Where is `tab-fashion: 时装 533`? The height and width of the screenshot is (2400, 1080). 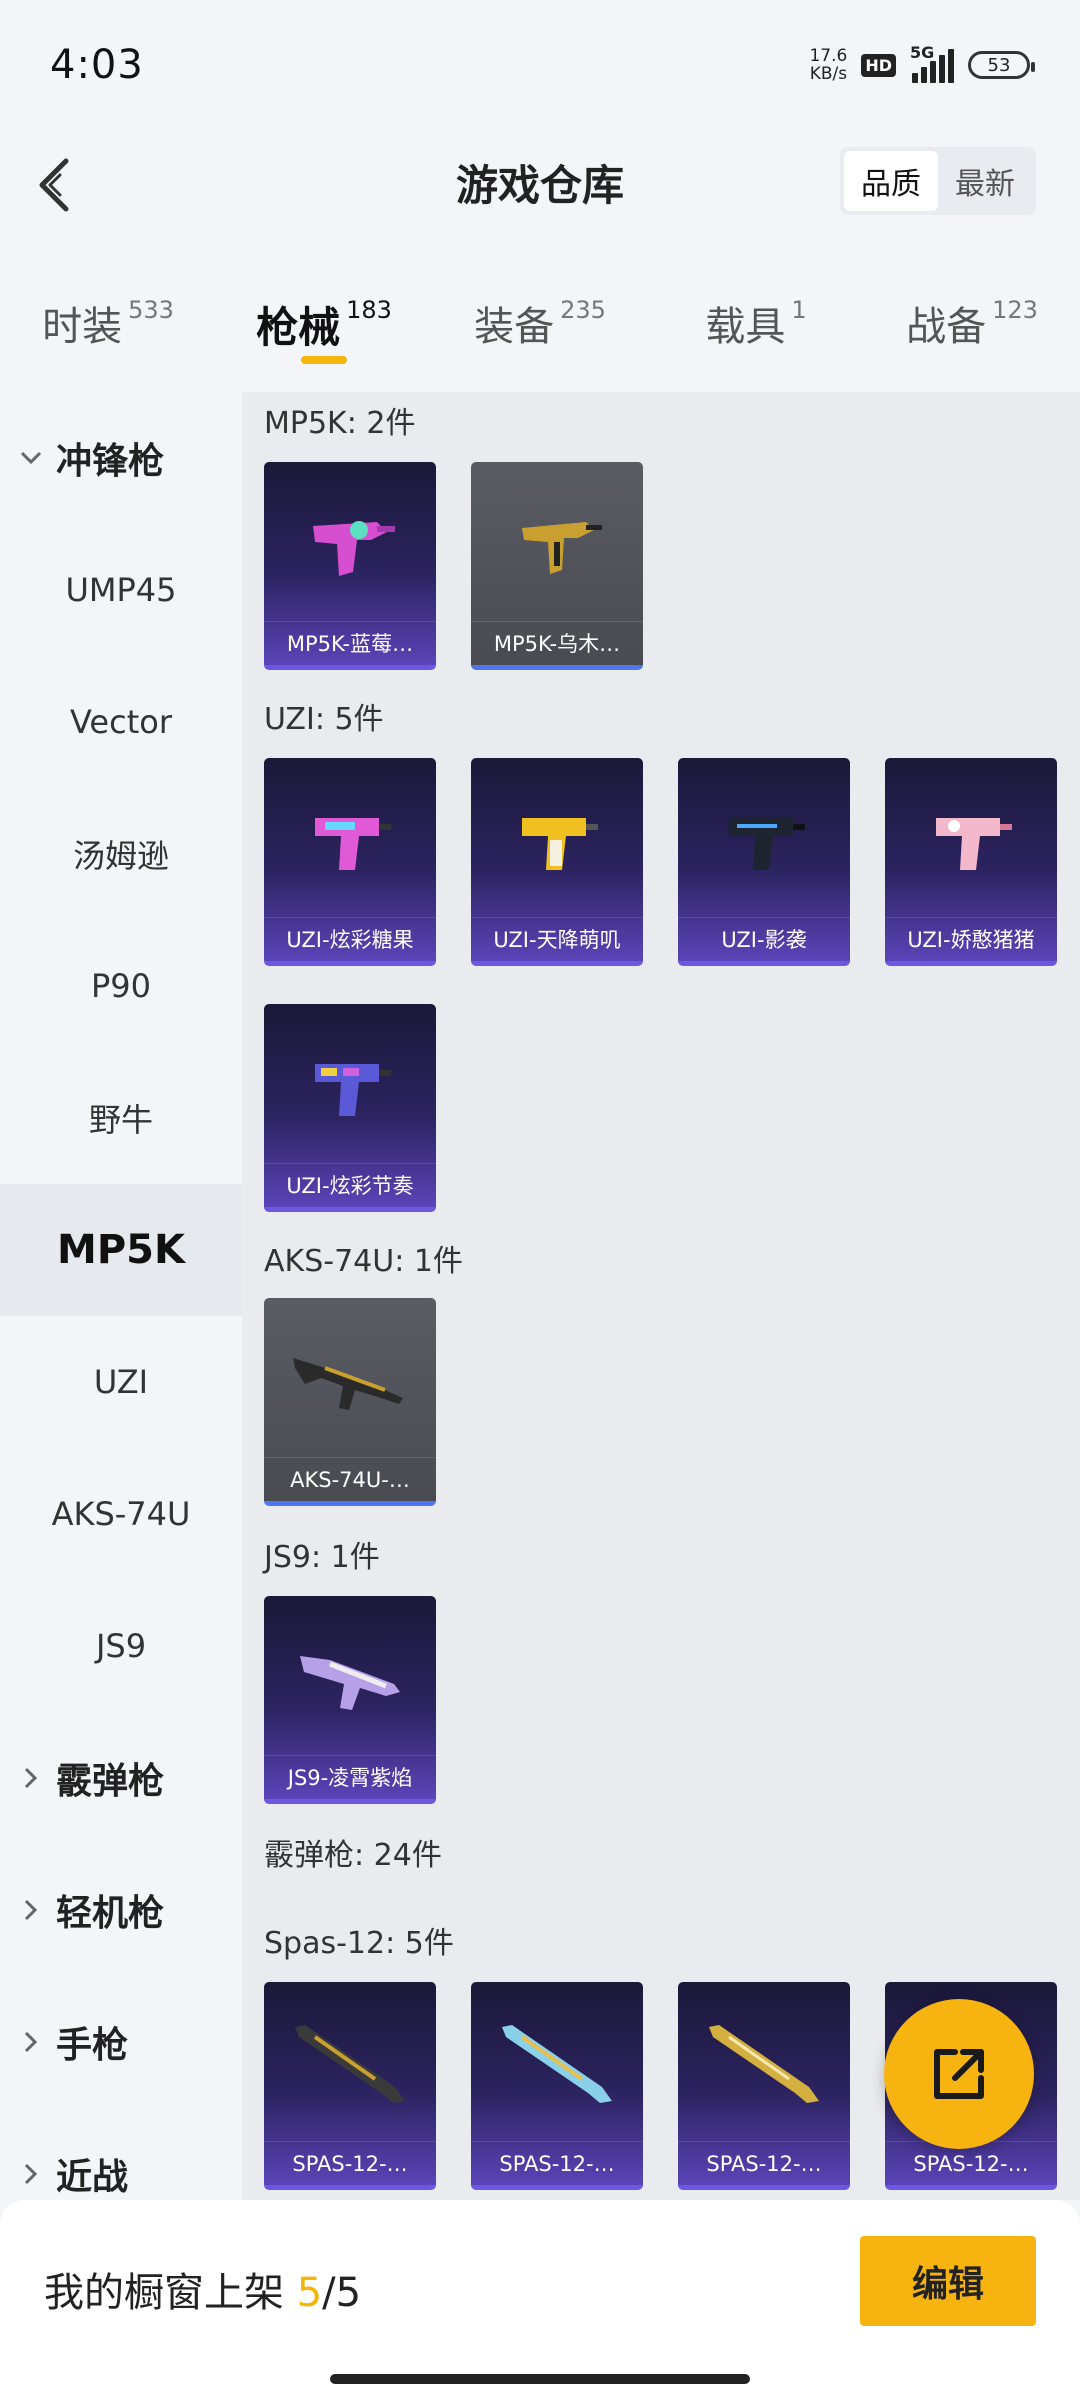
tab-fashion: 时装 533 is located at coordinates (108, 325).